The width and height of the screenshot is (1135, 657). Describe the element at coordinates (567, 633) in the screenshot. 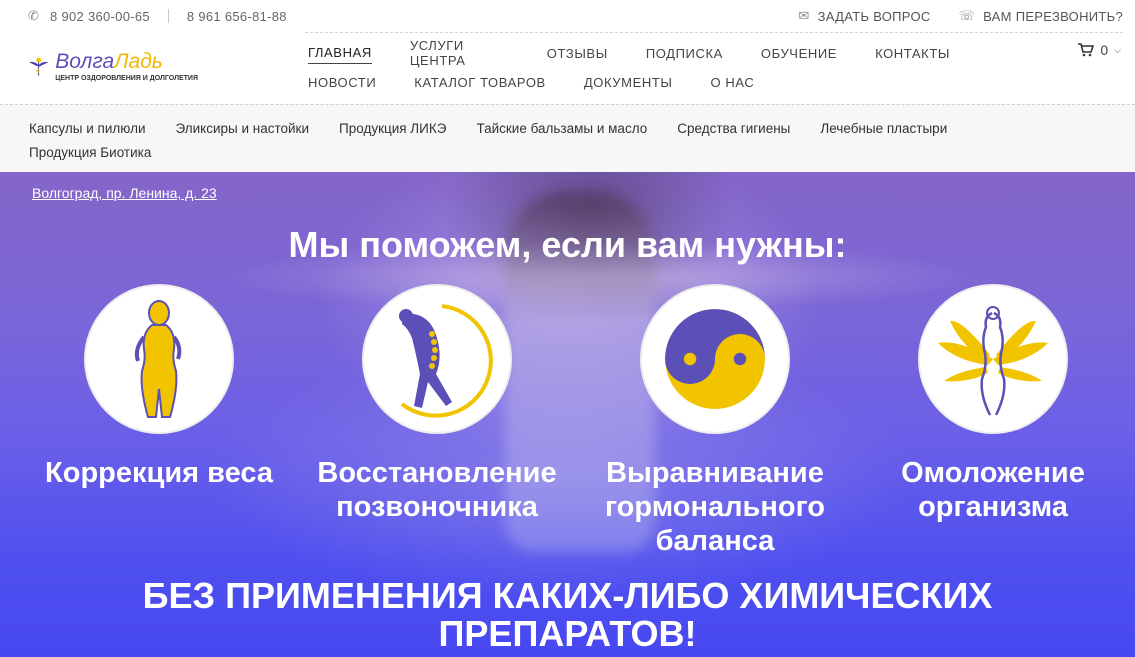

I see `hero-bottom-line-2: препаратов!` at that location.